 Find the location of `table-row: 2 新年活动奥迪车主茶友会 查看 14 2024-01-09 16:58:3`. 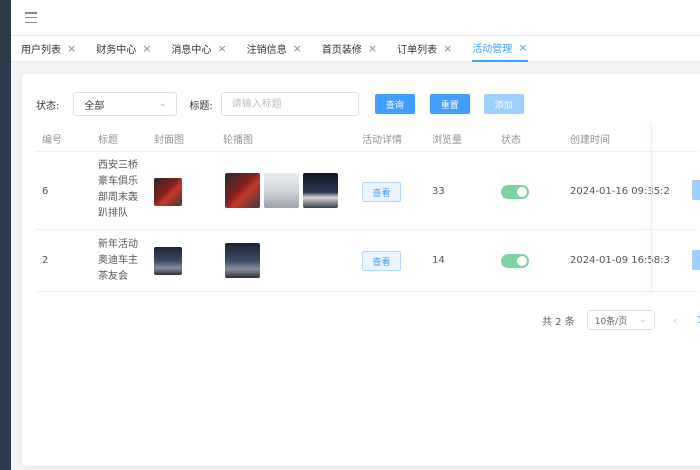

table-row: 2 新年活动奥迪车主茶友会 查看 14 2024-01-09 16:58:3 is located at coordinates (367, 261).